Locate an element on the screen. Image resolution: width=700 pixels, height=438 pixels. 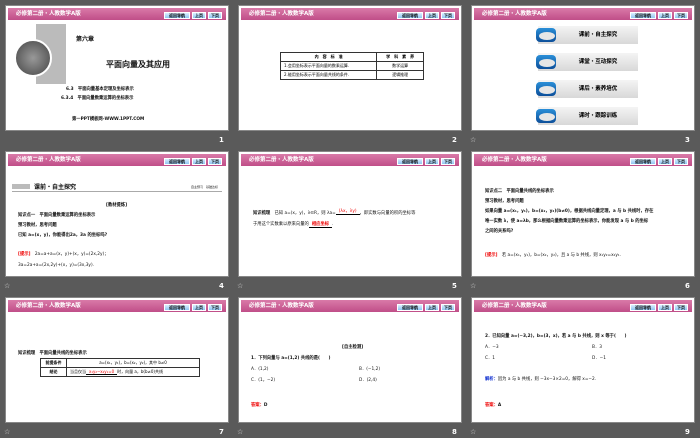
table-cell: a=(x₁，y₁)，b=(x₂，y₂)，其中 b≠0 is located at coordinates (133, 363).